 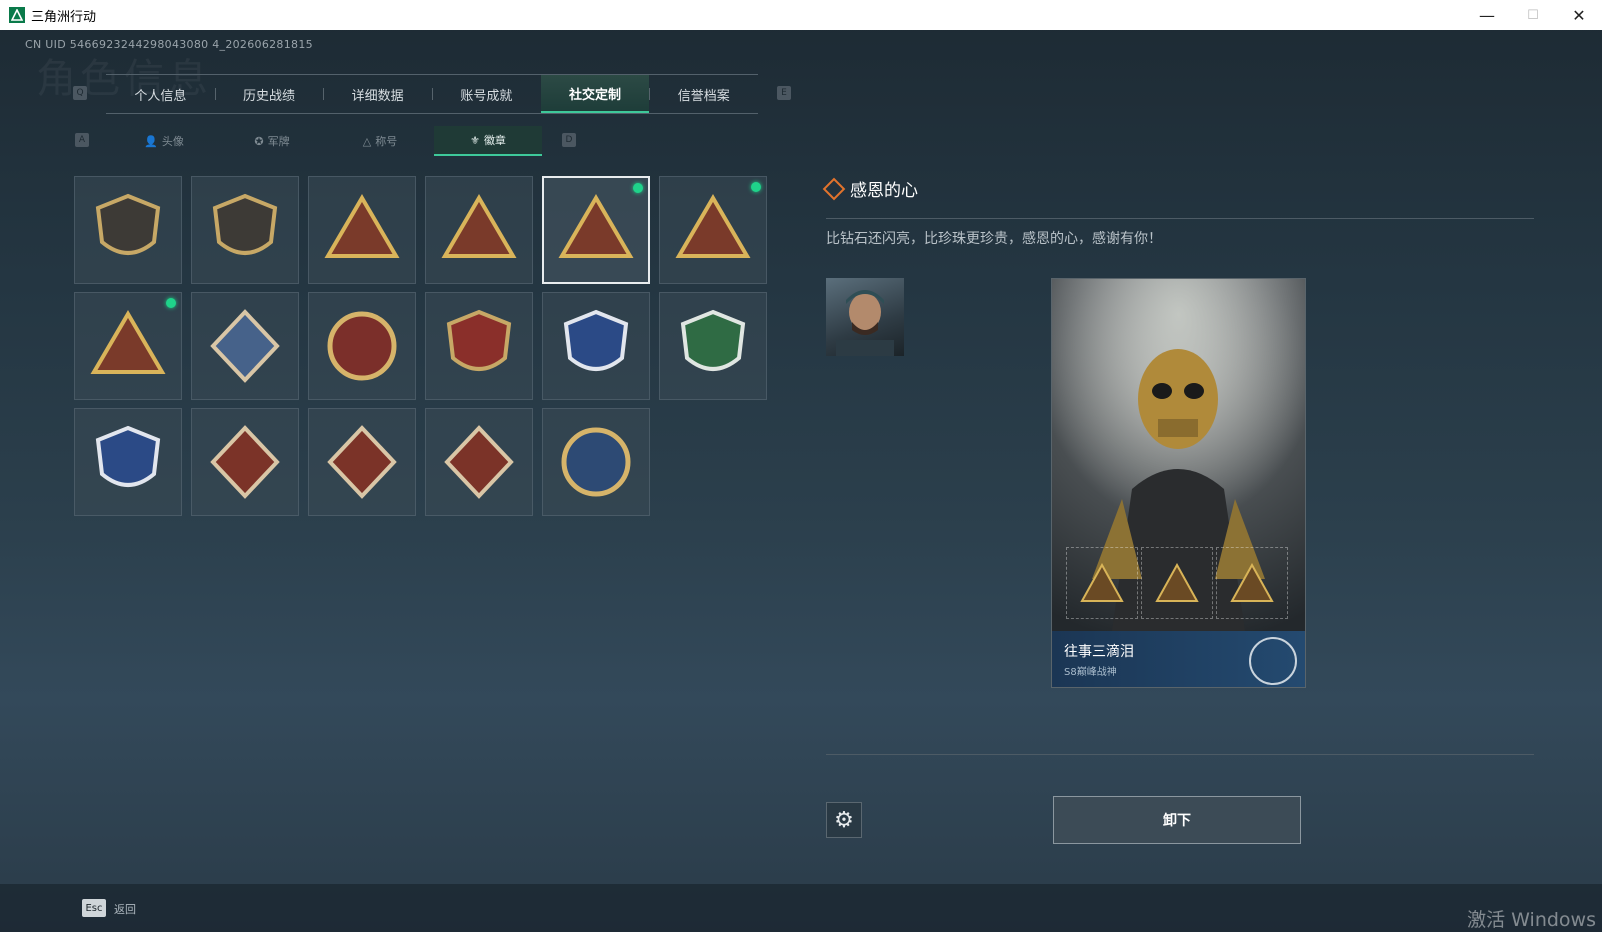 I want to click on back-label: 返回, so click(x=125, y=909).